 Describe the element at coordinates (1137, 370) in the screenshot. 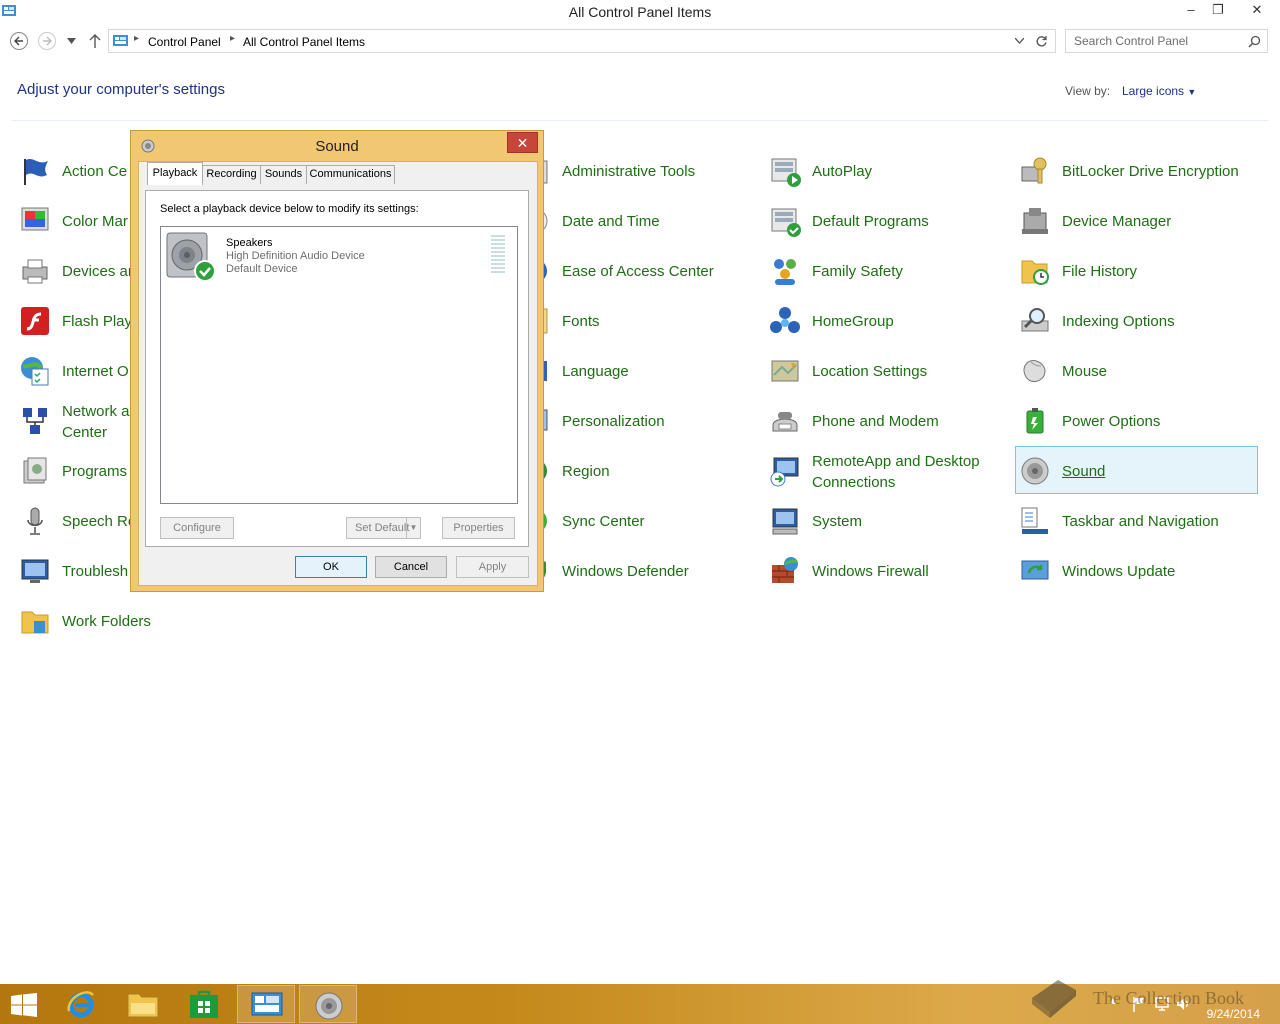

I see `item-mouse: Mouse` at that location.